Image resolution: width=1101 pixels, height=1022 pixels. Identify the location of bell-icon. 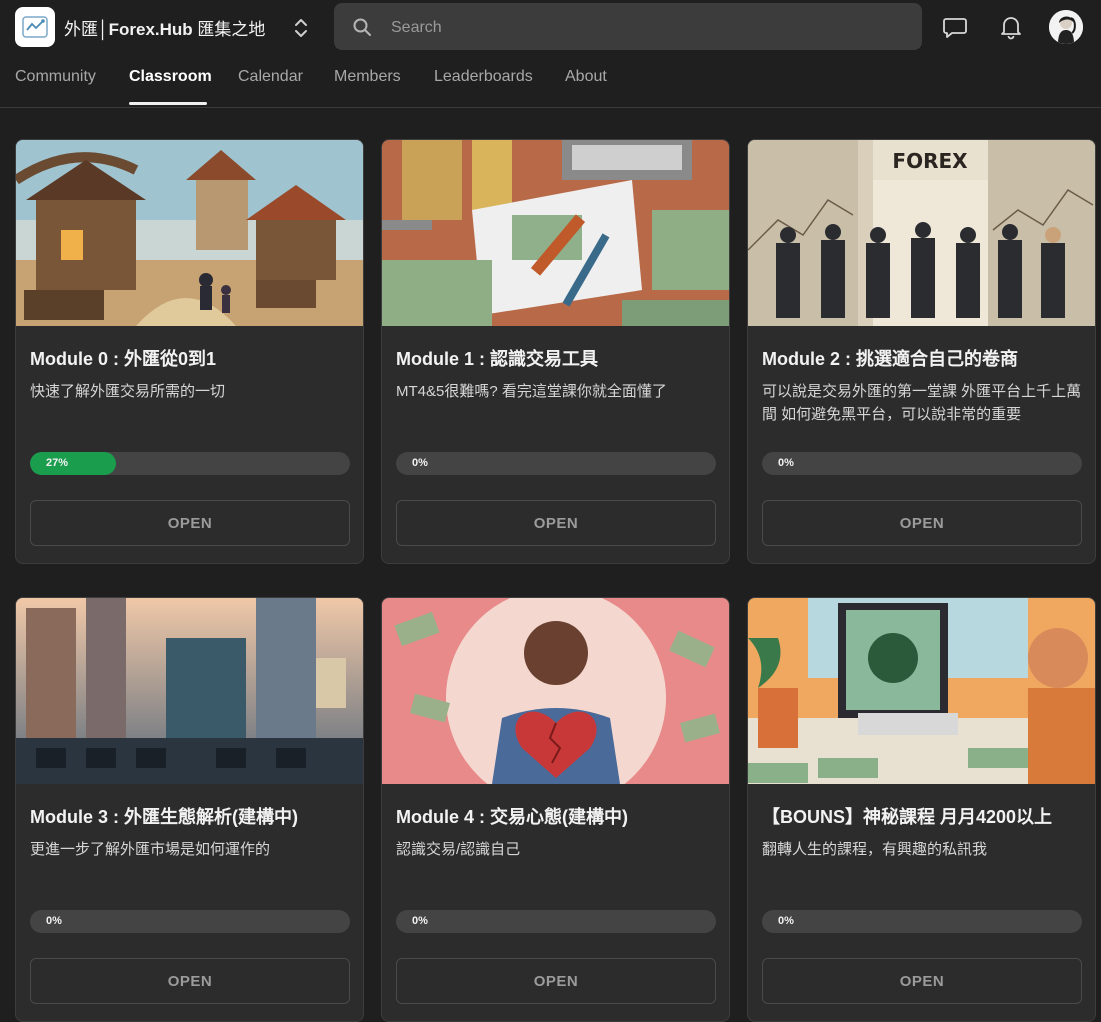
(1011, 27).